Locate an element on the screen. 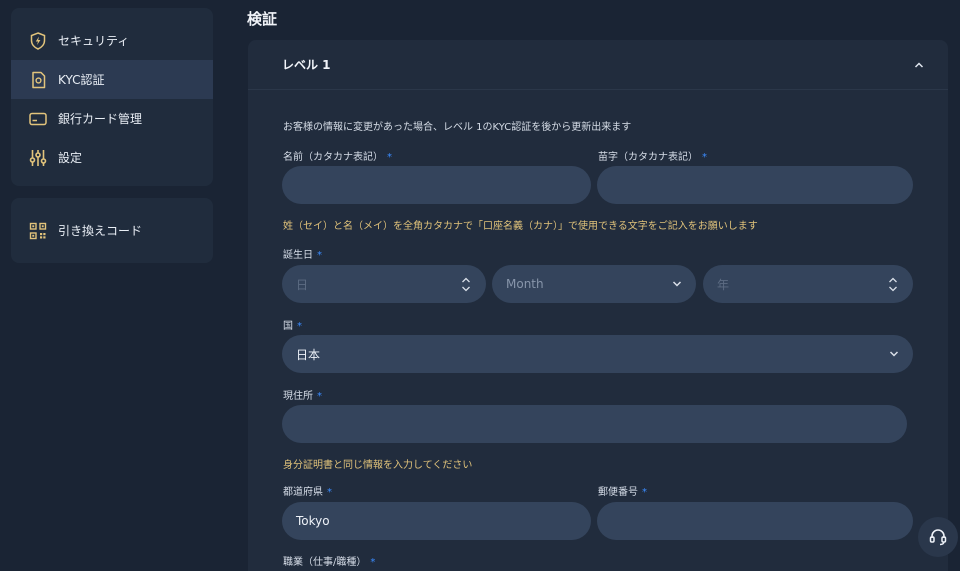 Image resolution: width=960 pixels, height=571 pixels. prefecture-label-text: 都道府県 is located at coordinates (303, 492).